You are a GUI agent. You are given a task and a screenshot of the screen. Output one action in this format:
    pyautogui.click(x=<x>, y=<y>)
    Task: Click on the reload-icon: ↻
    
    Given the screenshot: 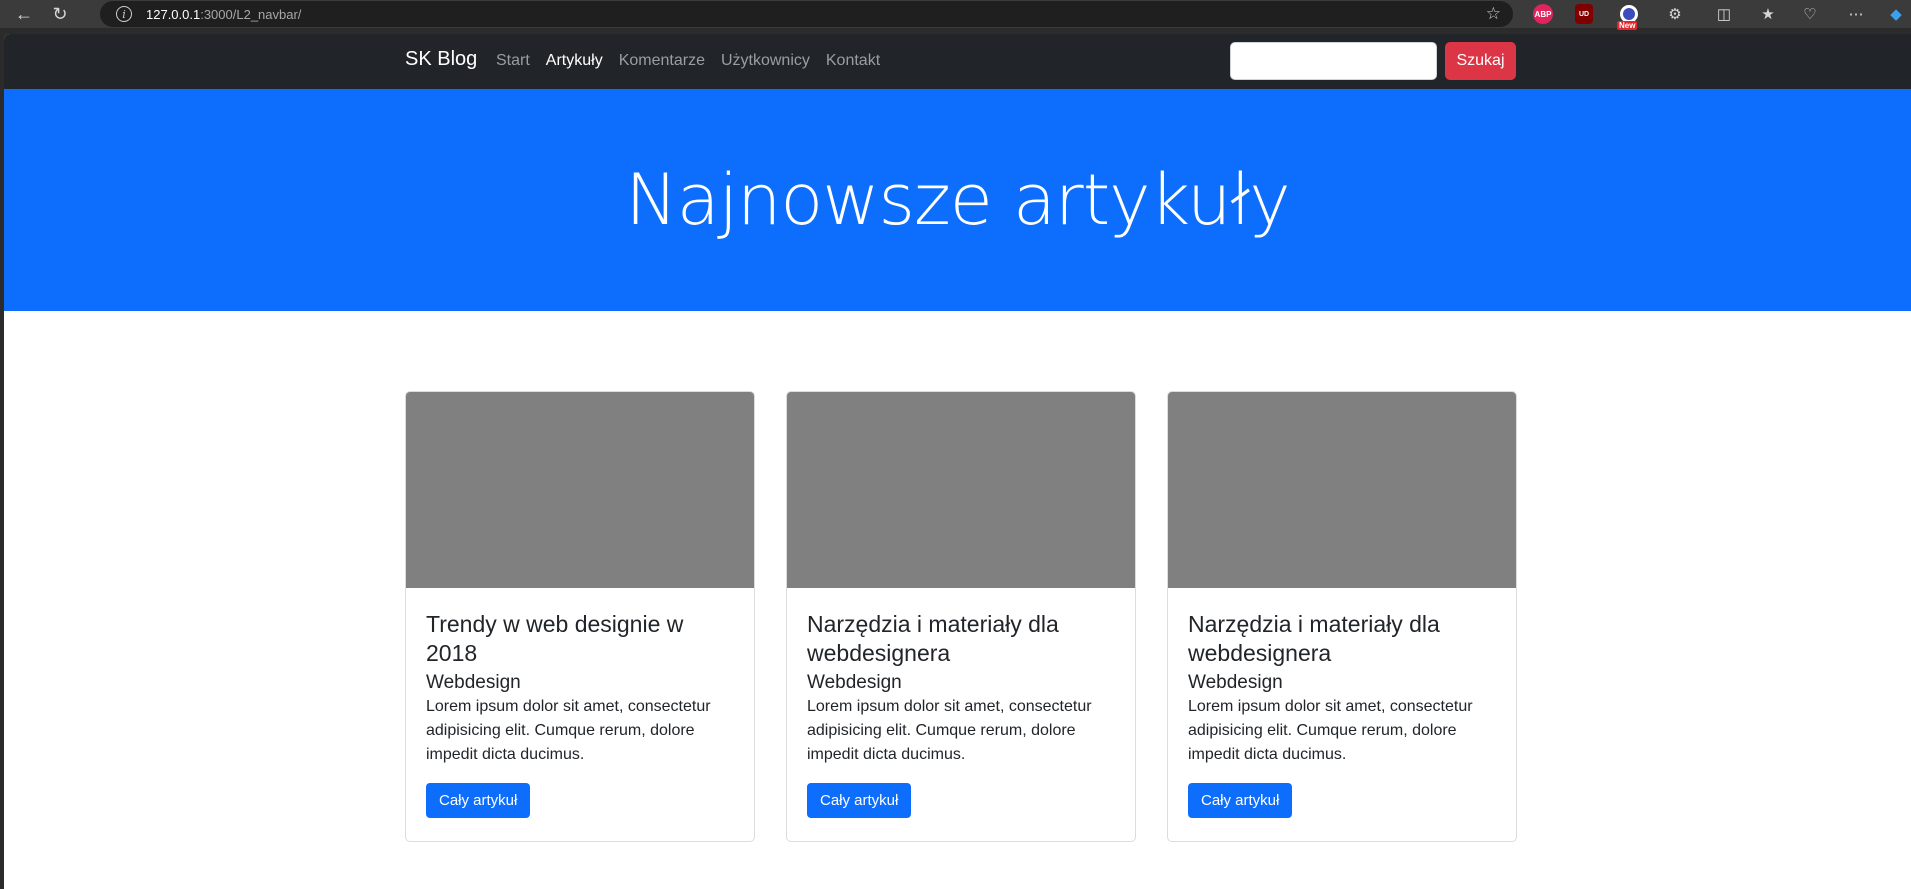 What is the action you would take?
    pyautogui.click(x=60, y=14)
    